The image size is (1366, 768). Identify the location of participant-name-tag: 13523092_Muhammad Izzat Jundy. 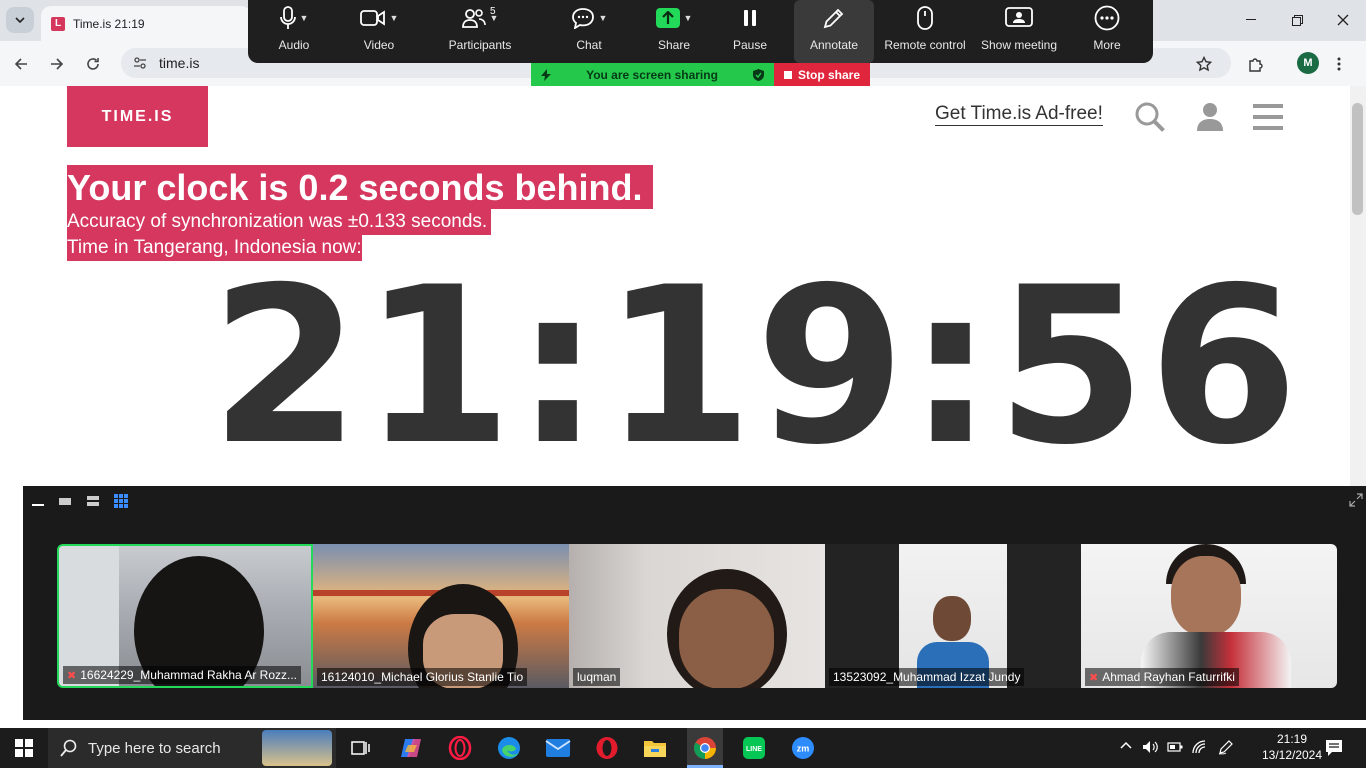
(927, 677).